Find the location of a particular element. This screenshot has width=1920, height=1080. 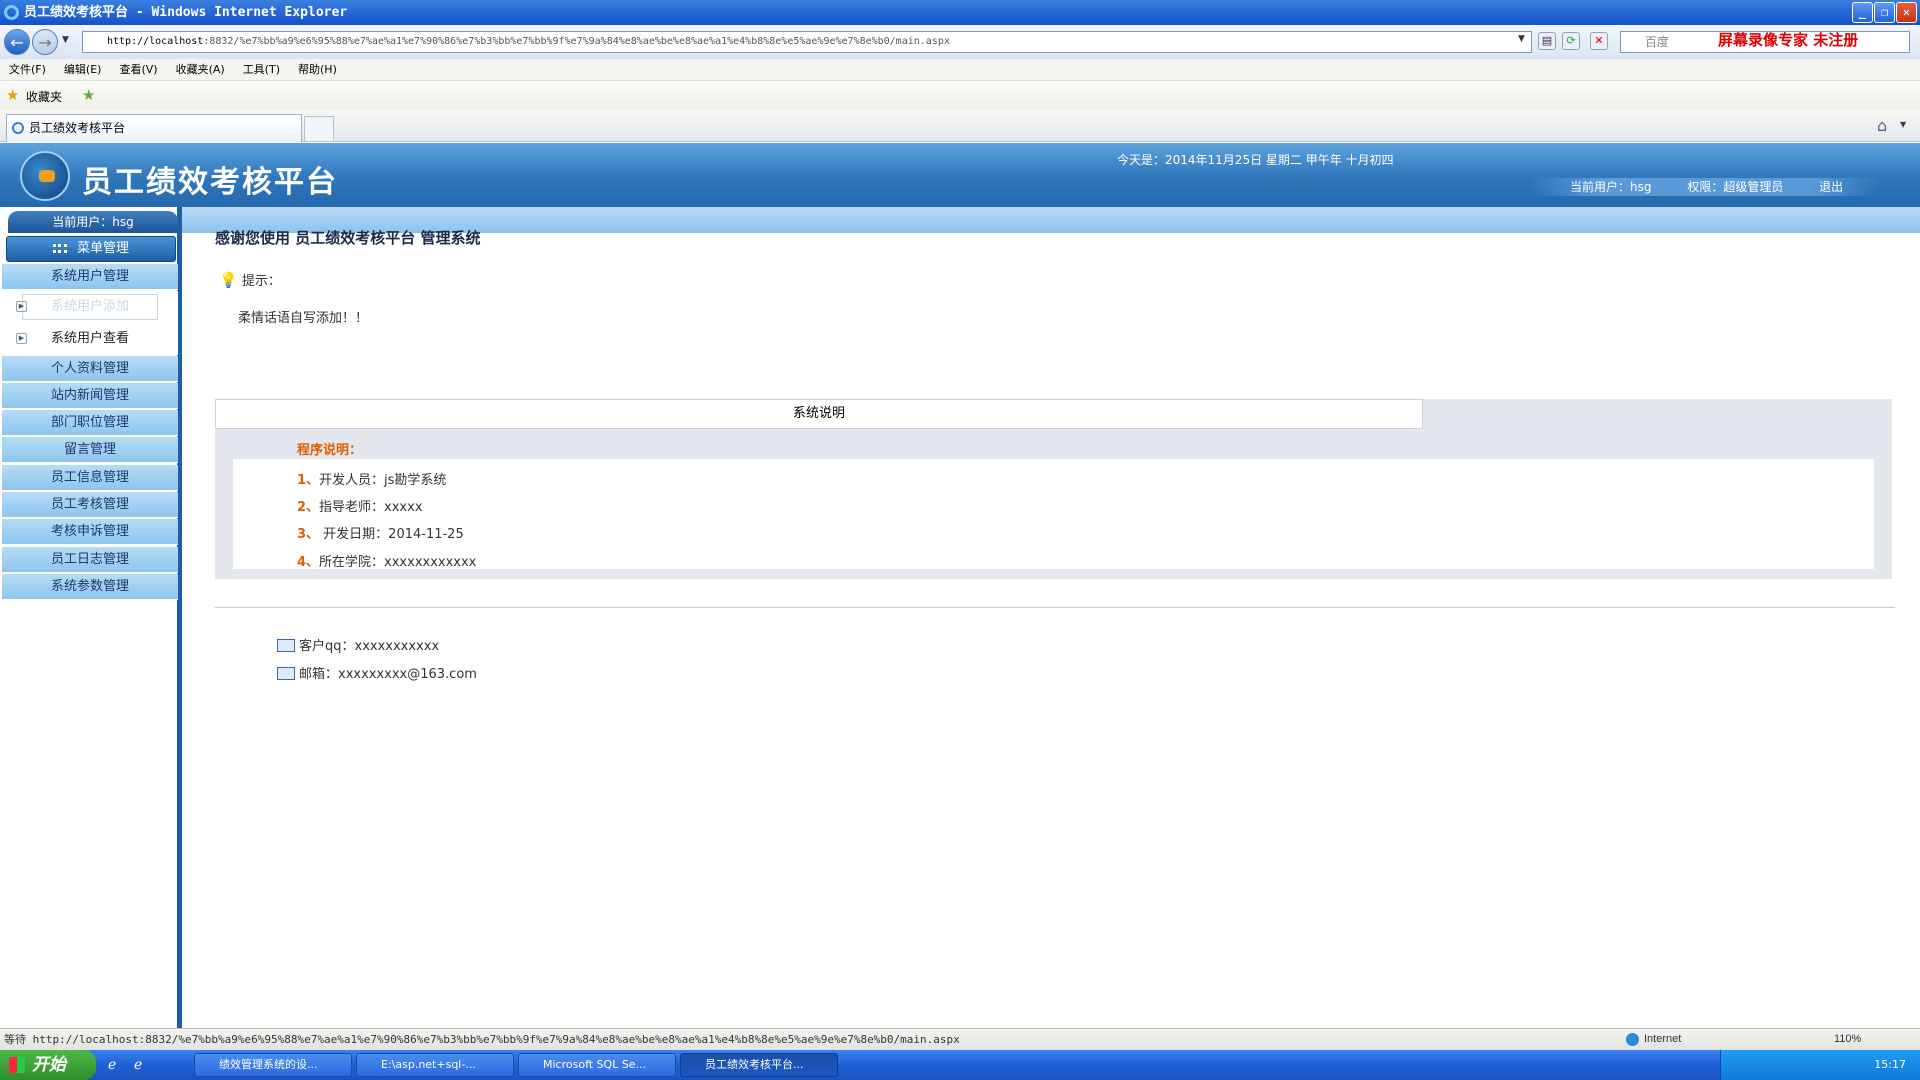

quicklaunch-browser-icon: ℯ is located at coordinates (138, 1065).